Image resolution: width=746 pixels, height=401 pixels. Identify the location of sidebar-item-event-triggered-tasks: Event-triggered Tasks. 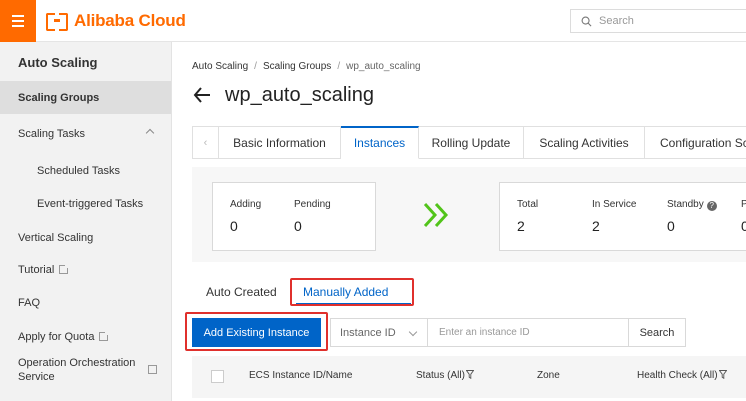
(85, 203).